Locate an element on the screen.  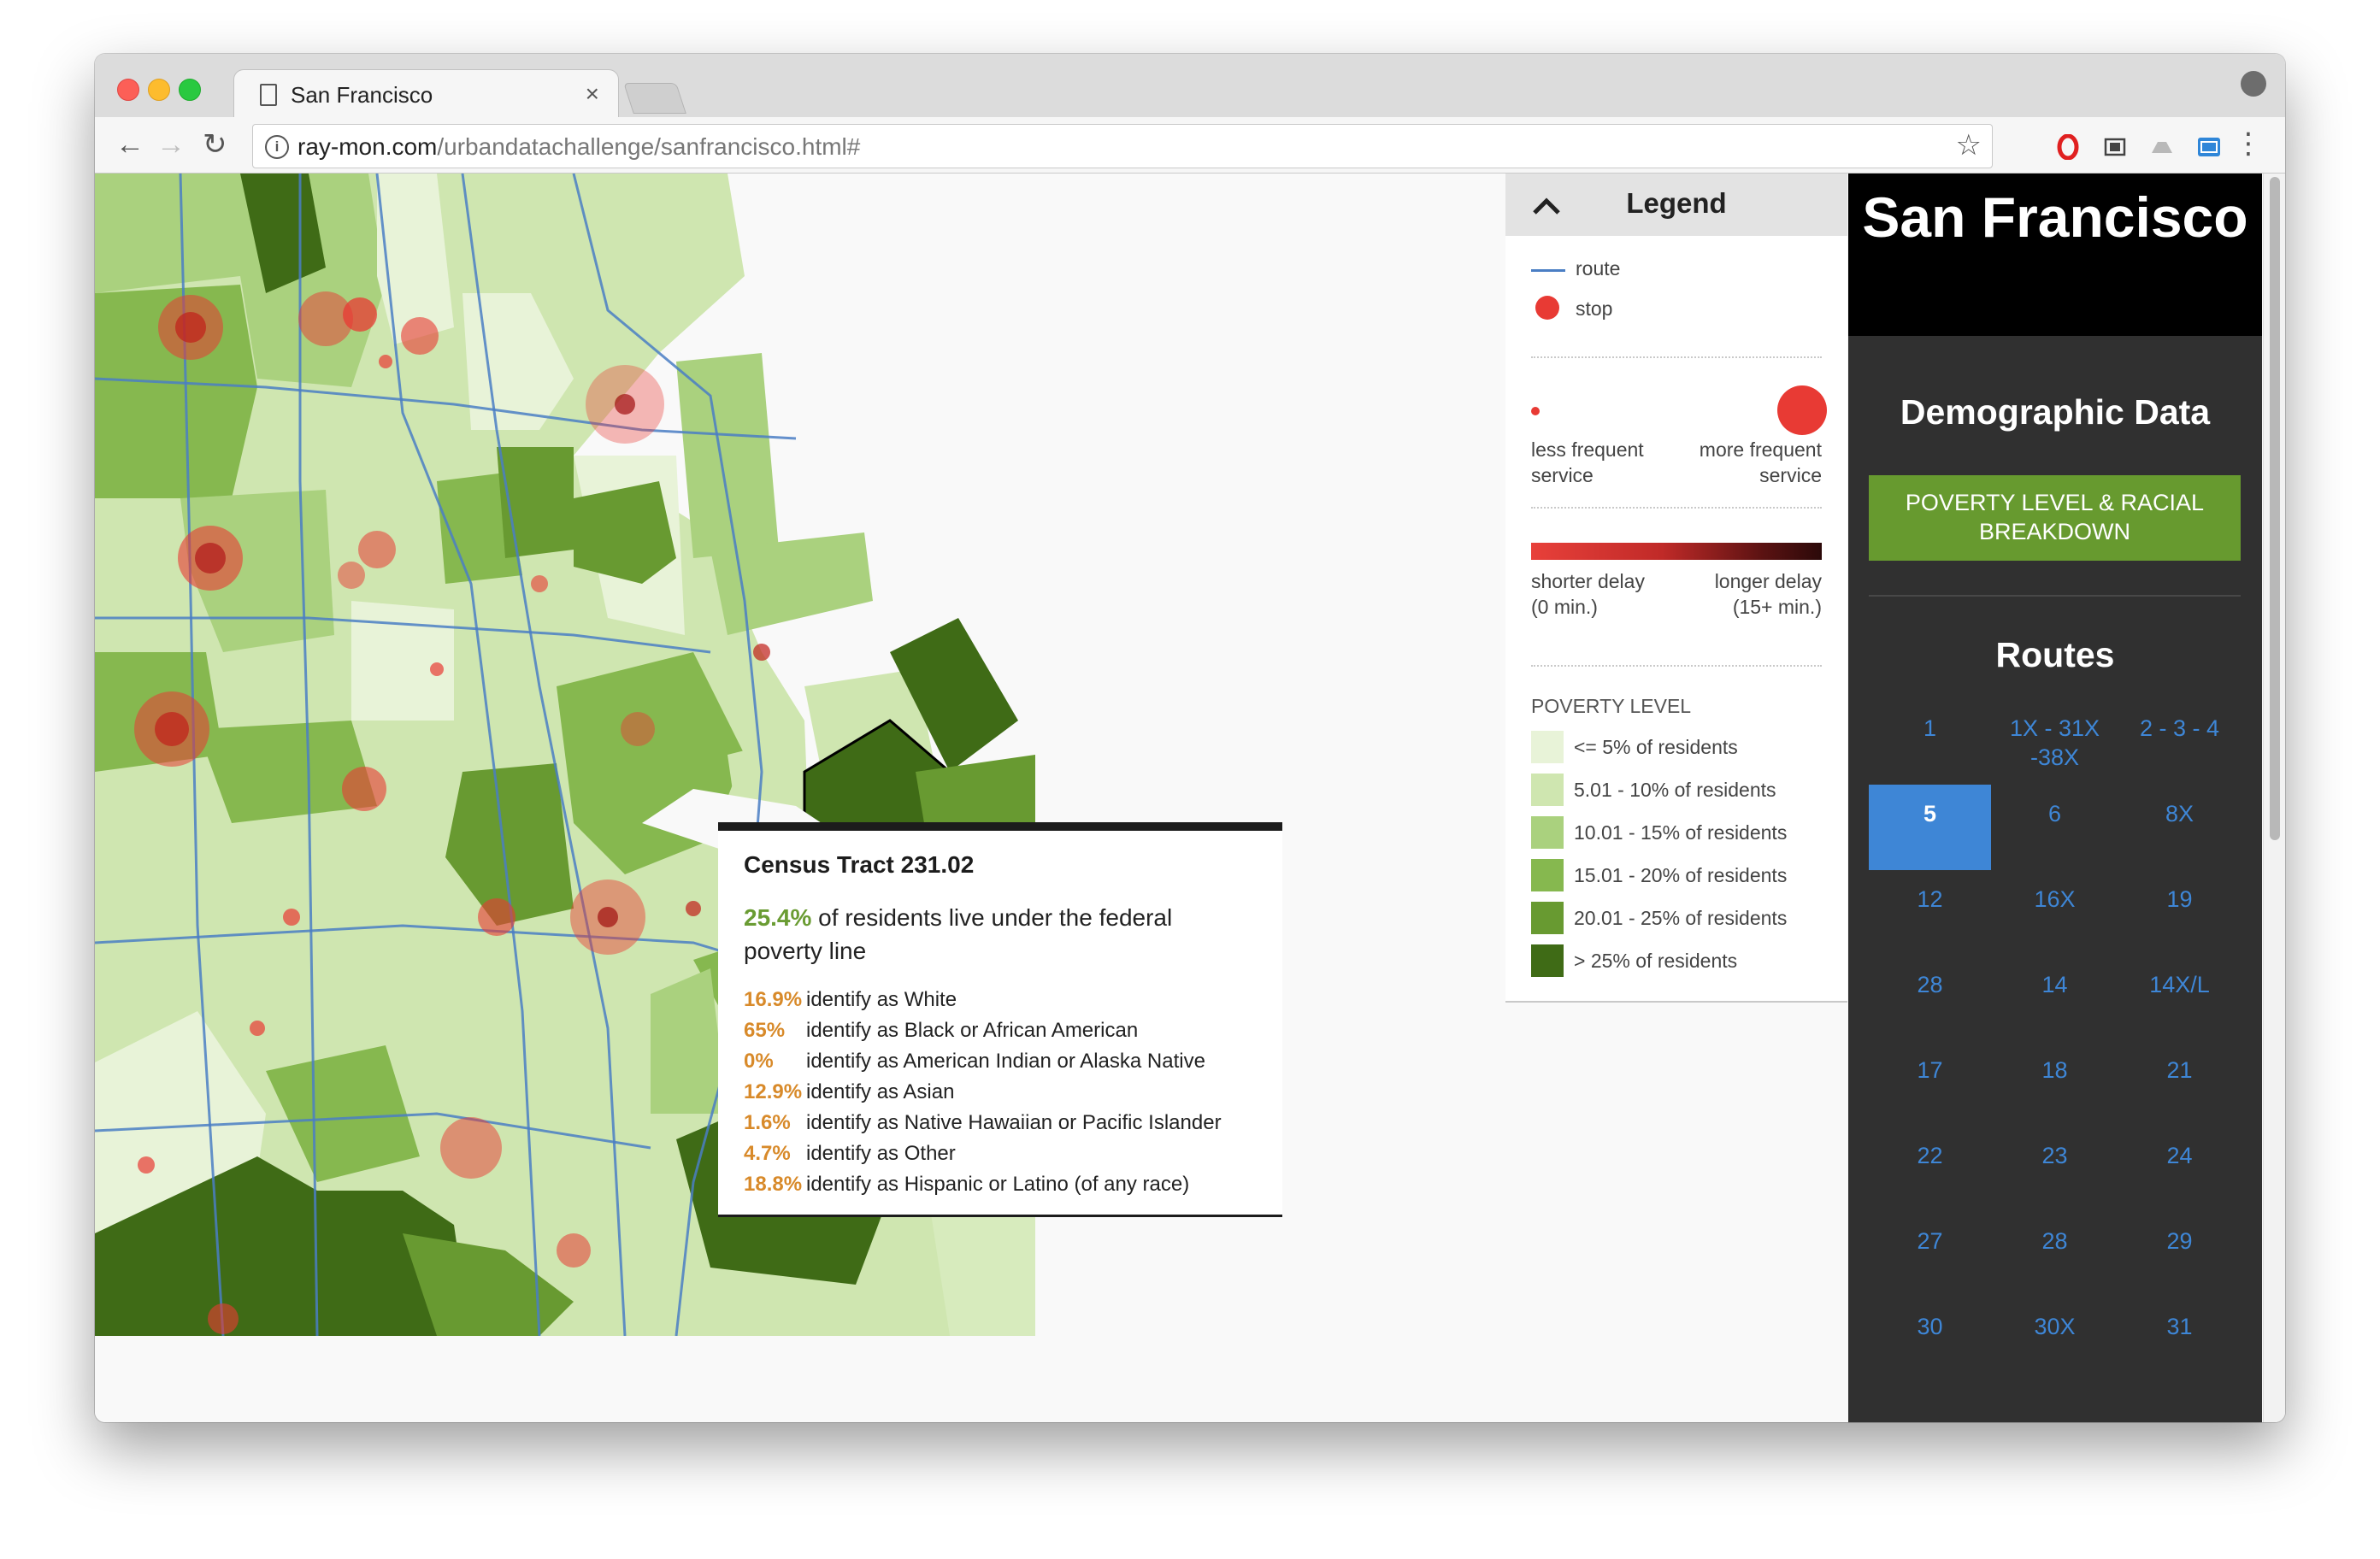
race-percent: 0% is located at coordinates (759, 1061).